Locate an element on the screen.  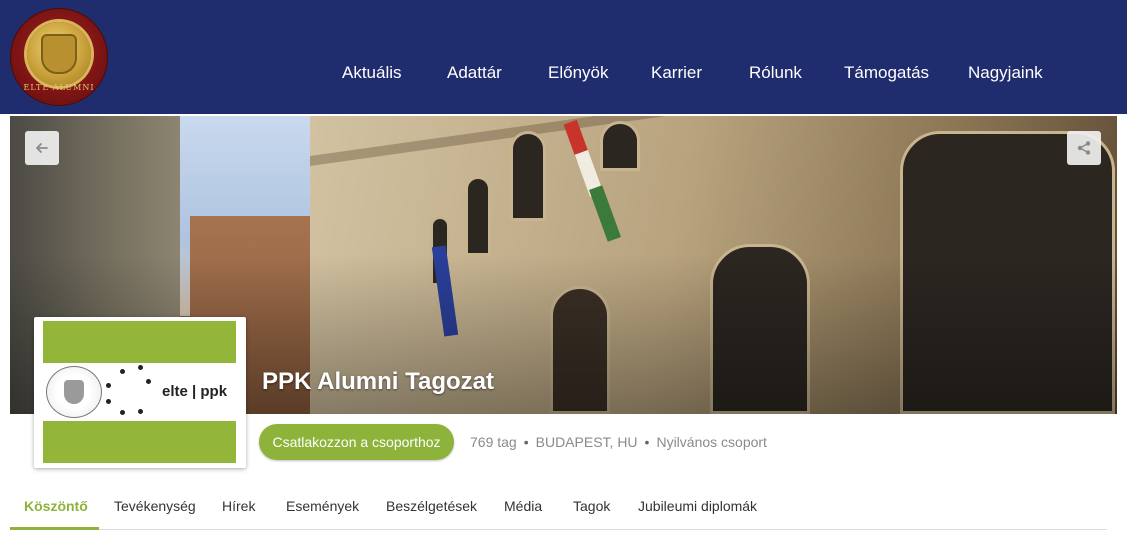
member-count: 769 tag is located at coordinates (493, 442).